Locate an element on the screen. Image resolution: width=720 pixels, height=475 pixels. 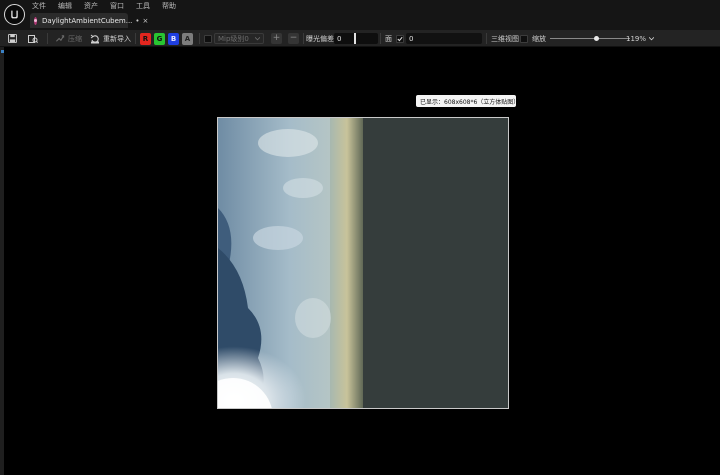
channel-g-toggle: G is located at coordinates (159, 38).